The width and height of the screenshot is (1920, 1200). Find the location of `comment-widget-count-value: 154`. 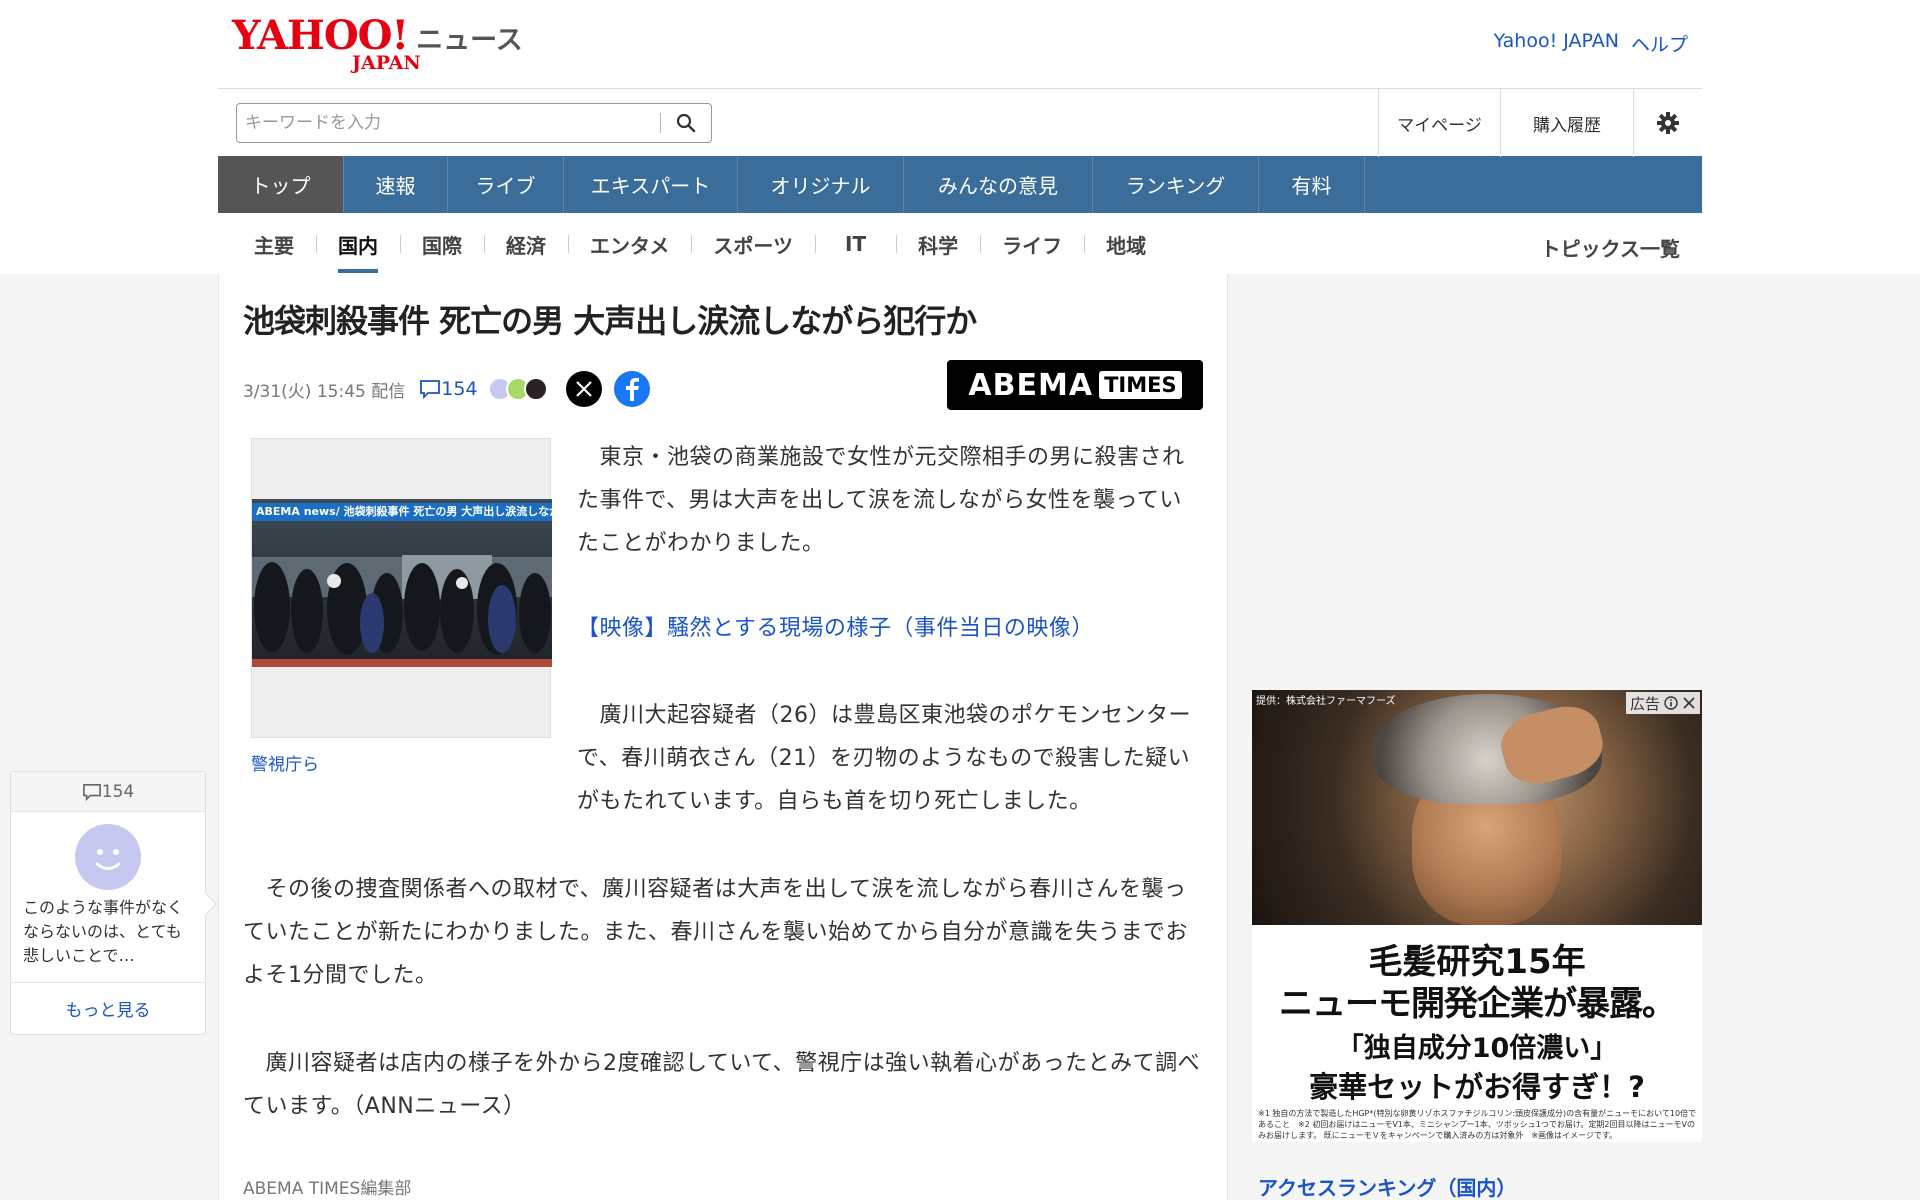

comment-widget-count-value: 154 is located at coordinates (118, 791).